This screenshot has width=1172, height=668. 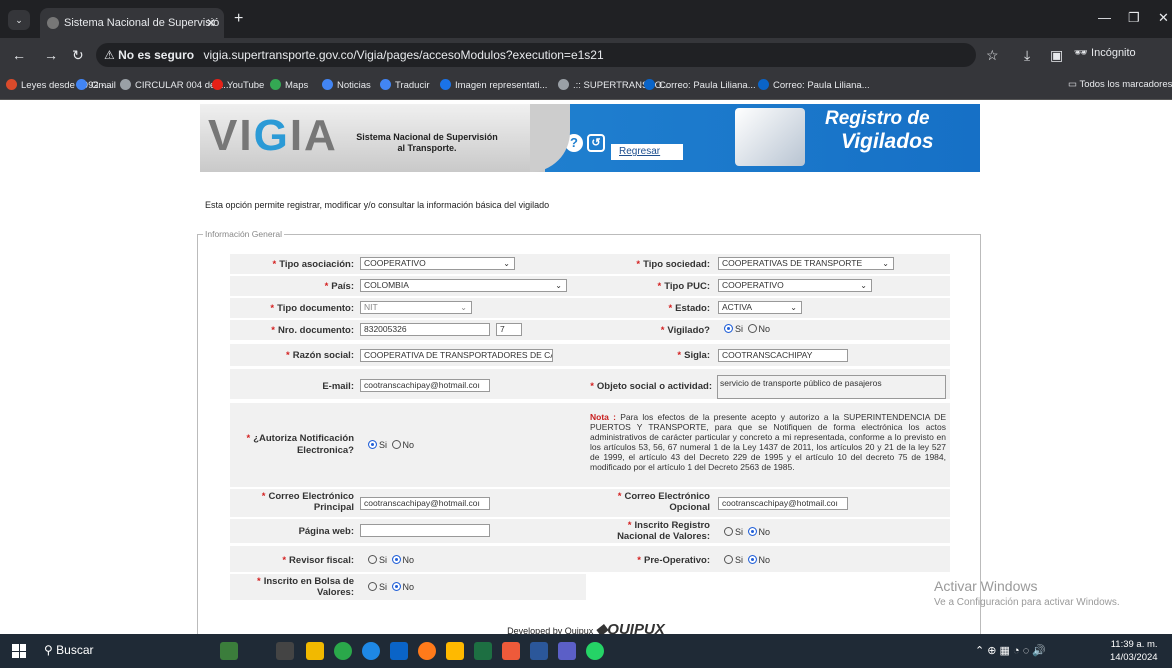 I want to click on vigilado-label: * Vigilado?, so click(x=685, y=330).